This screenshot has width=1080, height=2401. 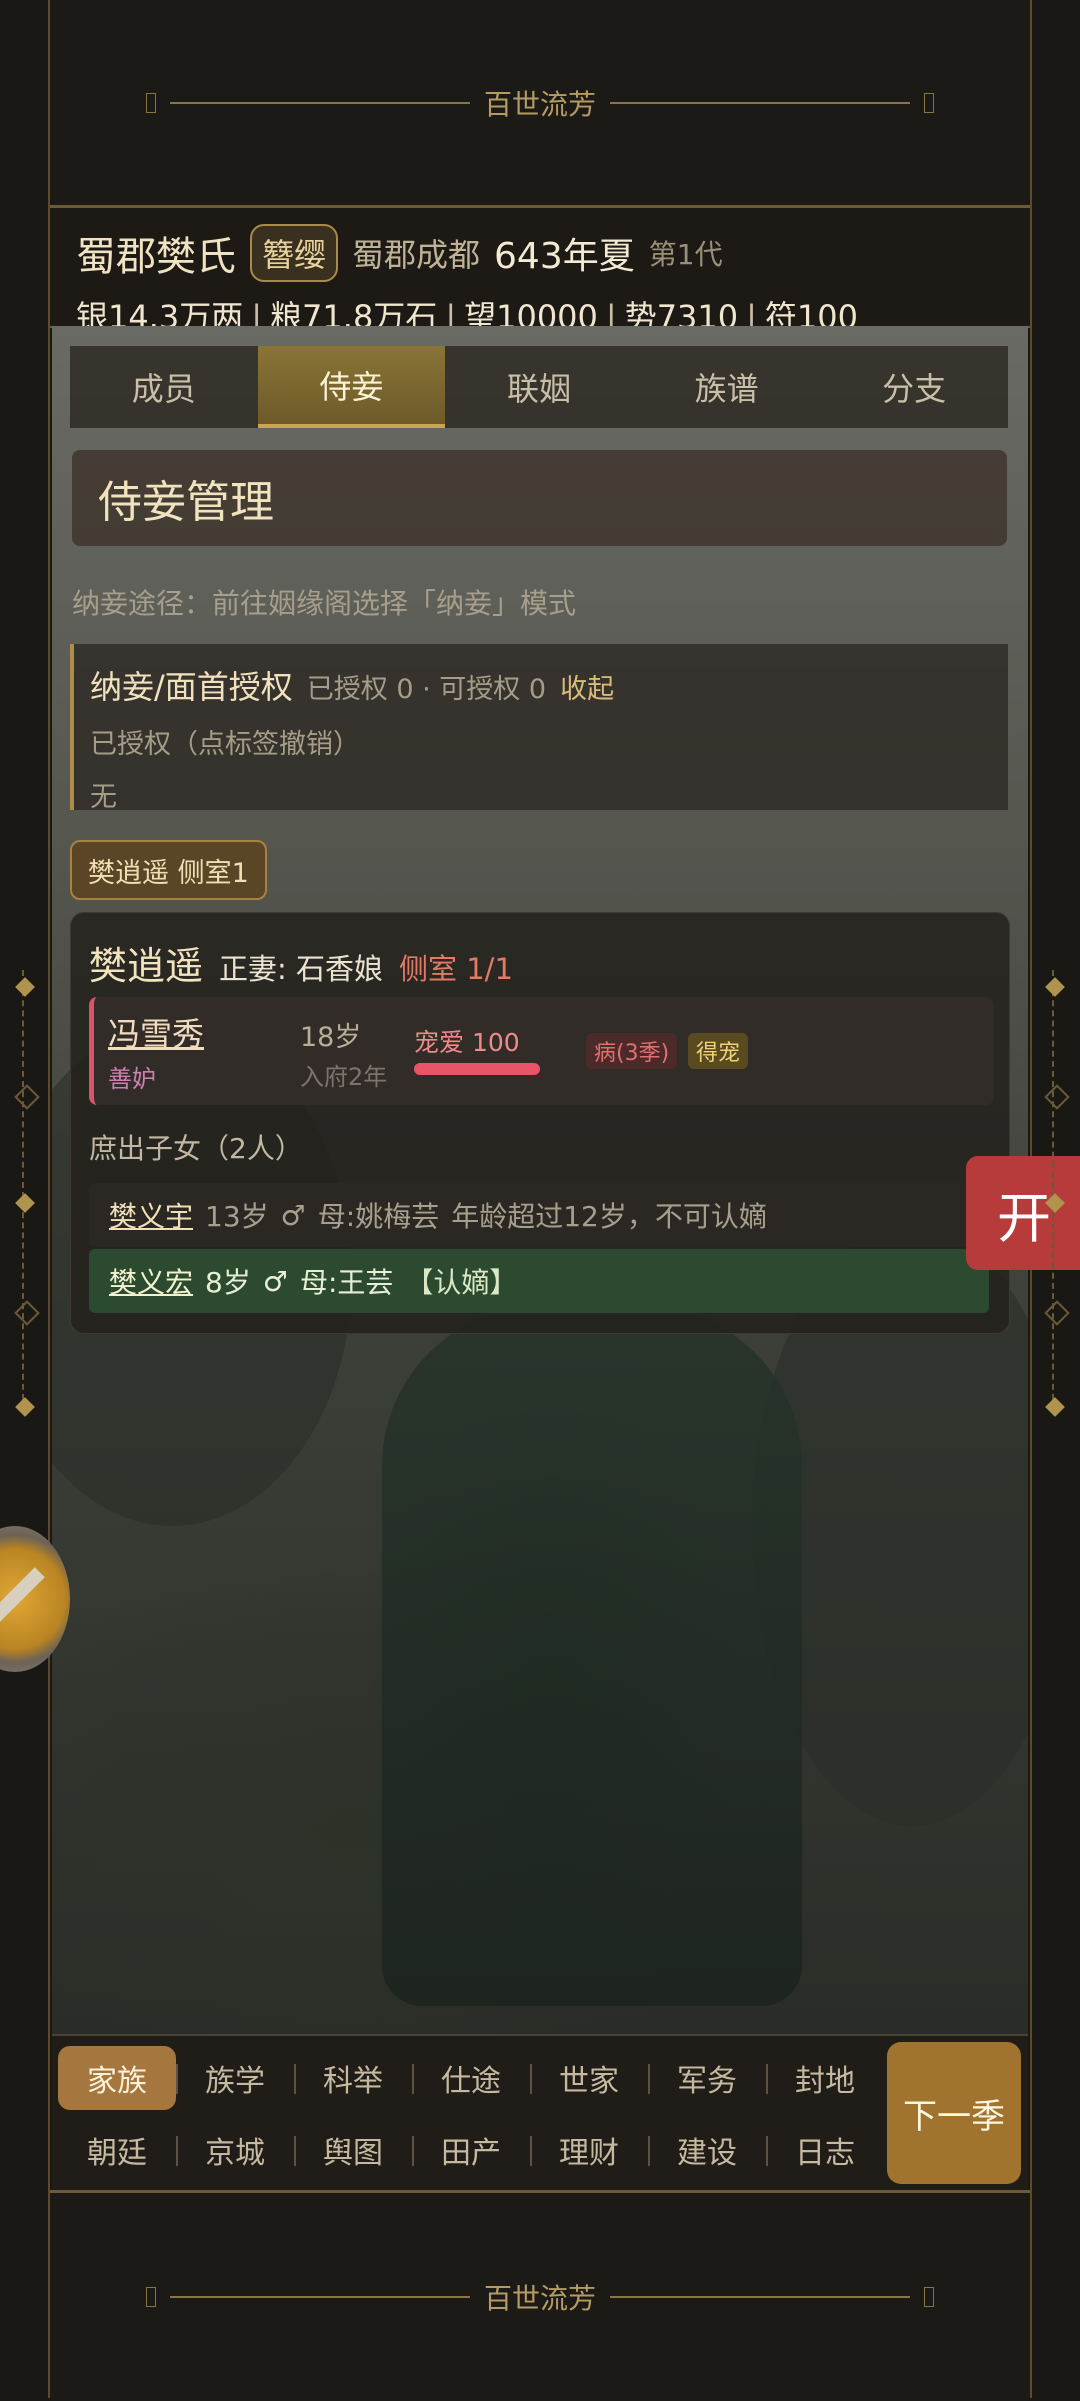 What do you see at coordinates (461, 1281) in the screenshot?
I see `recognize-heir-button: 【认嫡】` at bounding box center [461, 1281].